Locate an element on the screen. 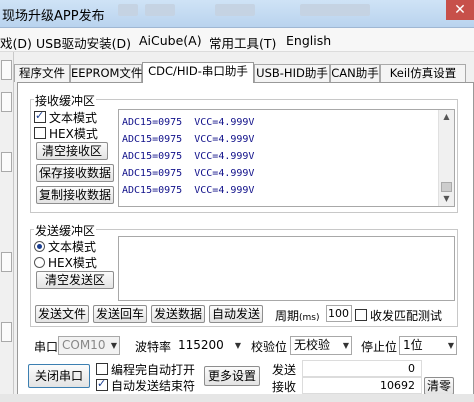 The height and width of the screenshot is (402, 474). send-enter-button: 发送回车 is located at coordinates (120, 314).